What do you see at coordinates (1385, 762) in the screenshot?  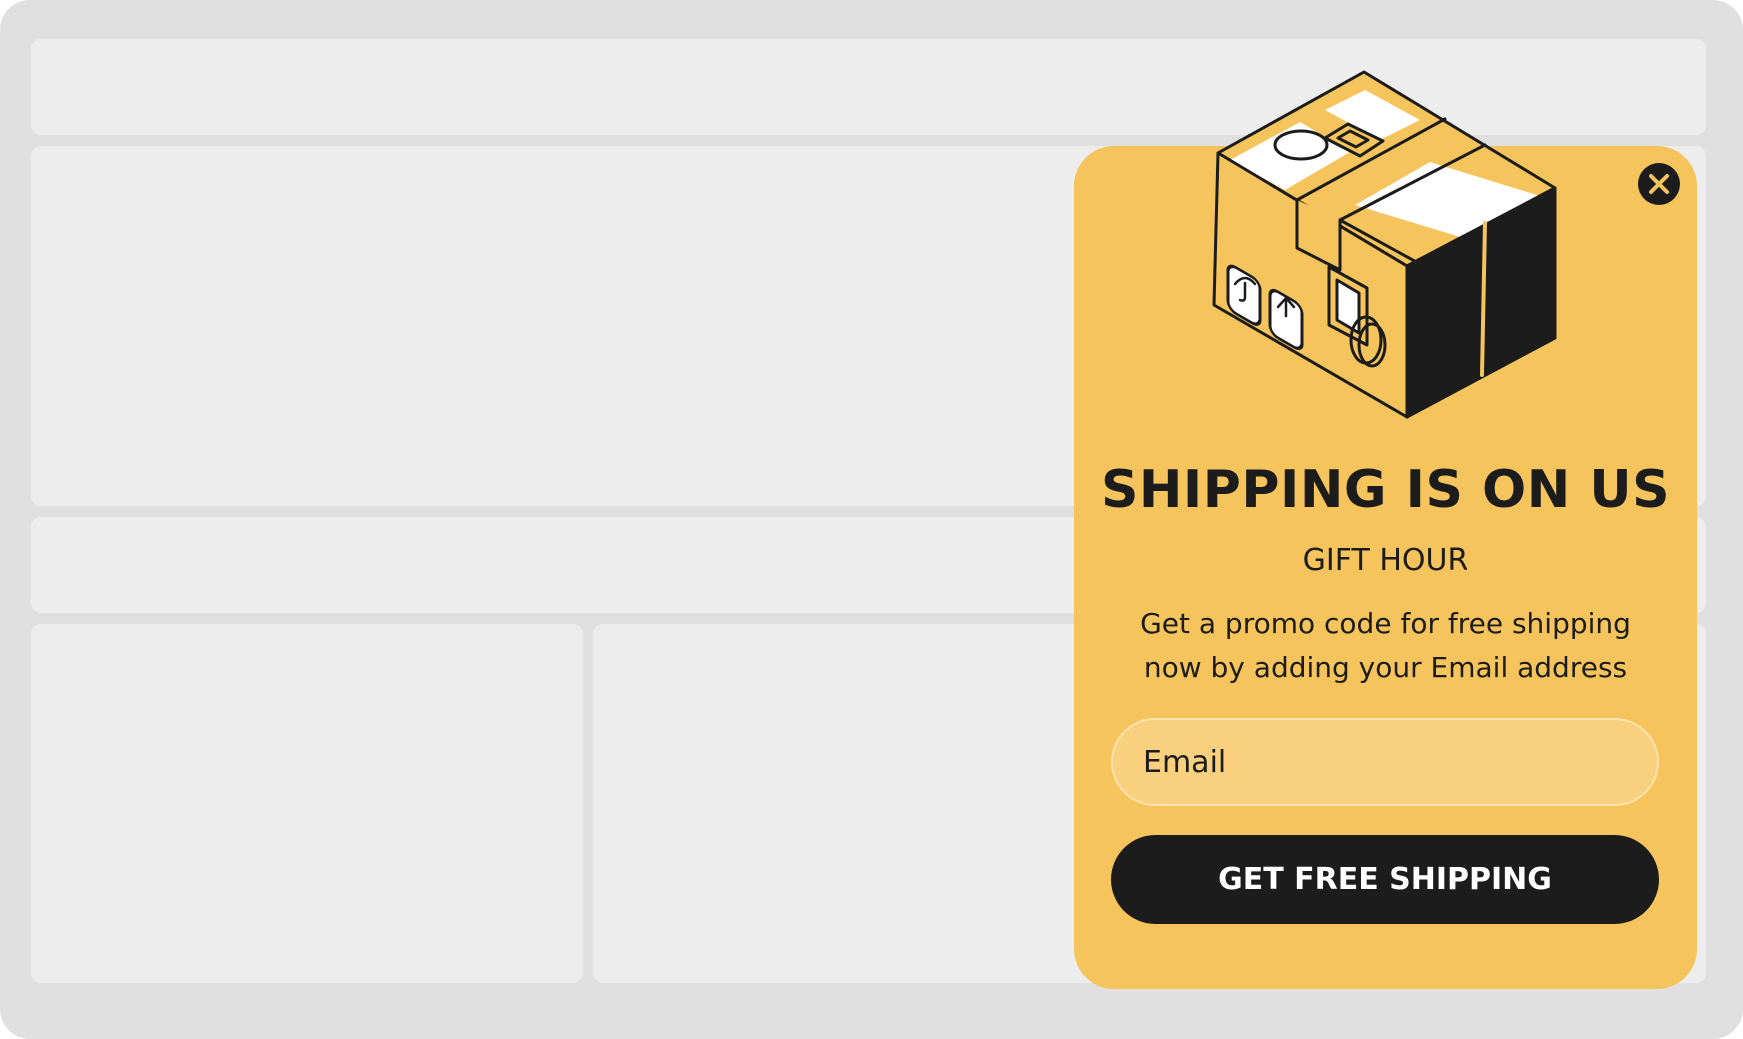 I see `email-input` at bounding box center [1385, 762].